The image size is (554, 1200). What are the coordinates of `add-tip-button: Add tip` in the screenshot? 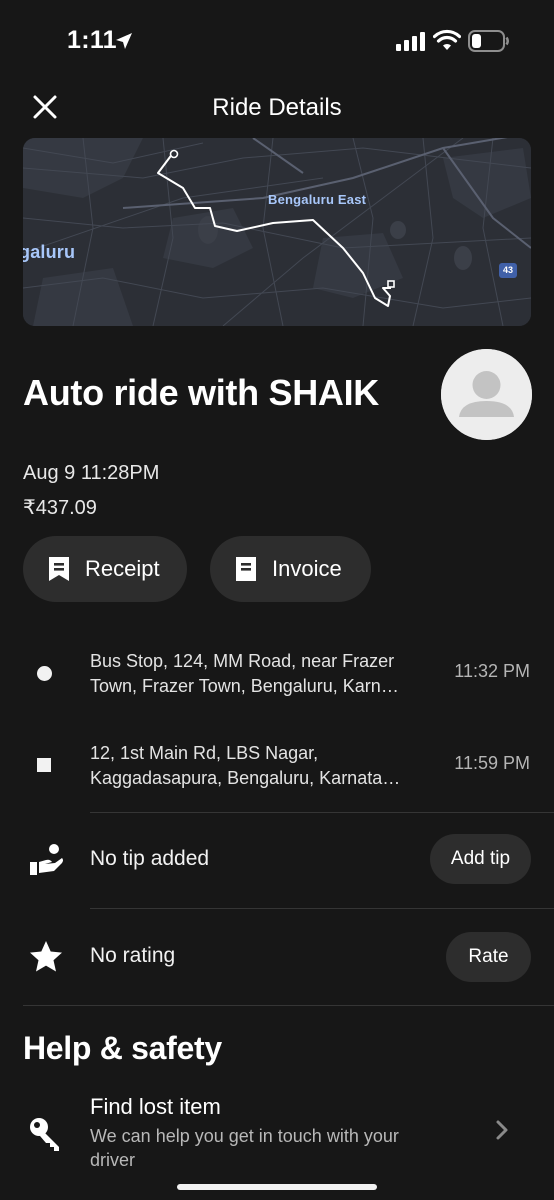 It's located at (480, 859).